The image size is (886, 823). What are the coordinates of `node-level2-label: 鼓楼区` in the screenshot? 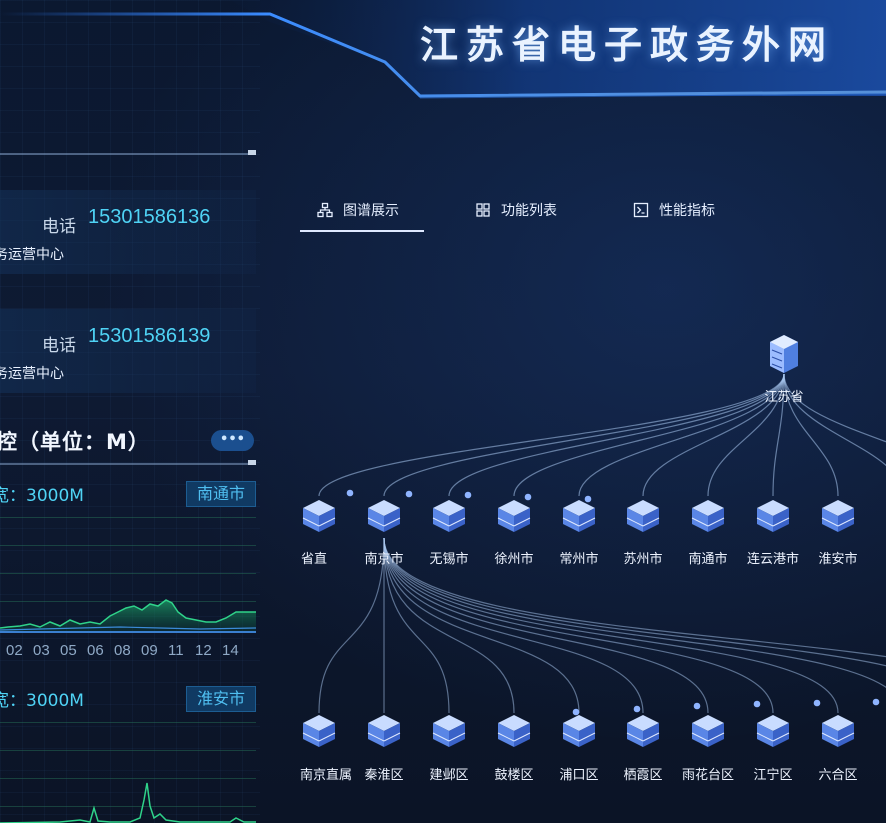 It's located at (513, 773).